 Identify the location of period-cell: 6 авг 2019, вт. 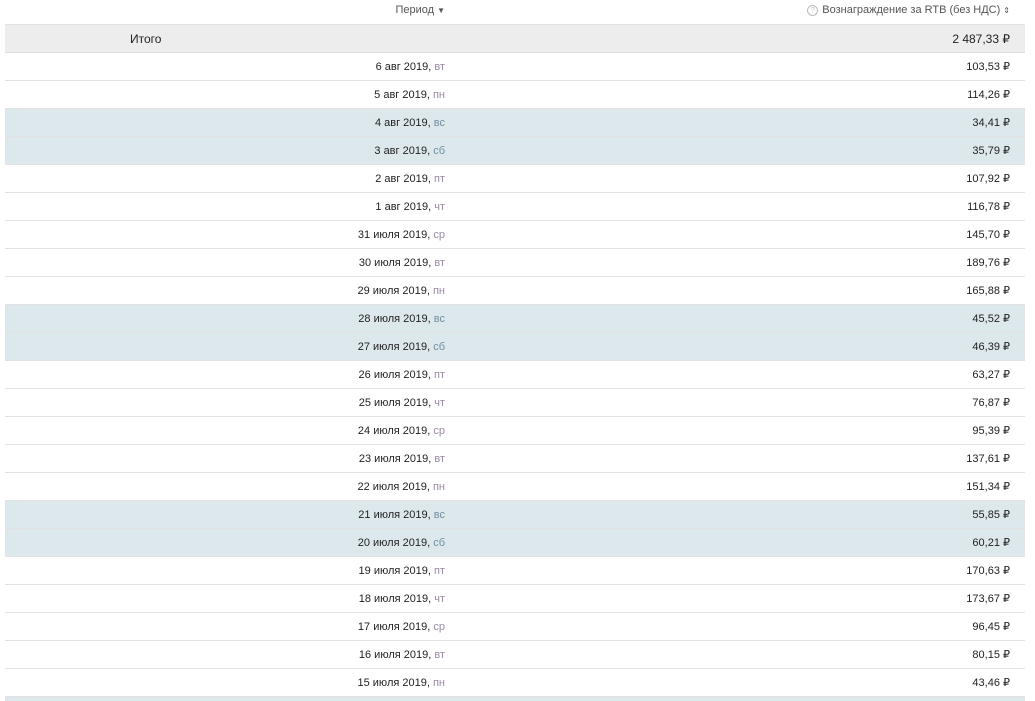
(410, 67).